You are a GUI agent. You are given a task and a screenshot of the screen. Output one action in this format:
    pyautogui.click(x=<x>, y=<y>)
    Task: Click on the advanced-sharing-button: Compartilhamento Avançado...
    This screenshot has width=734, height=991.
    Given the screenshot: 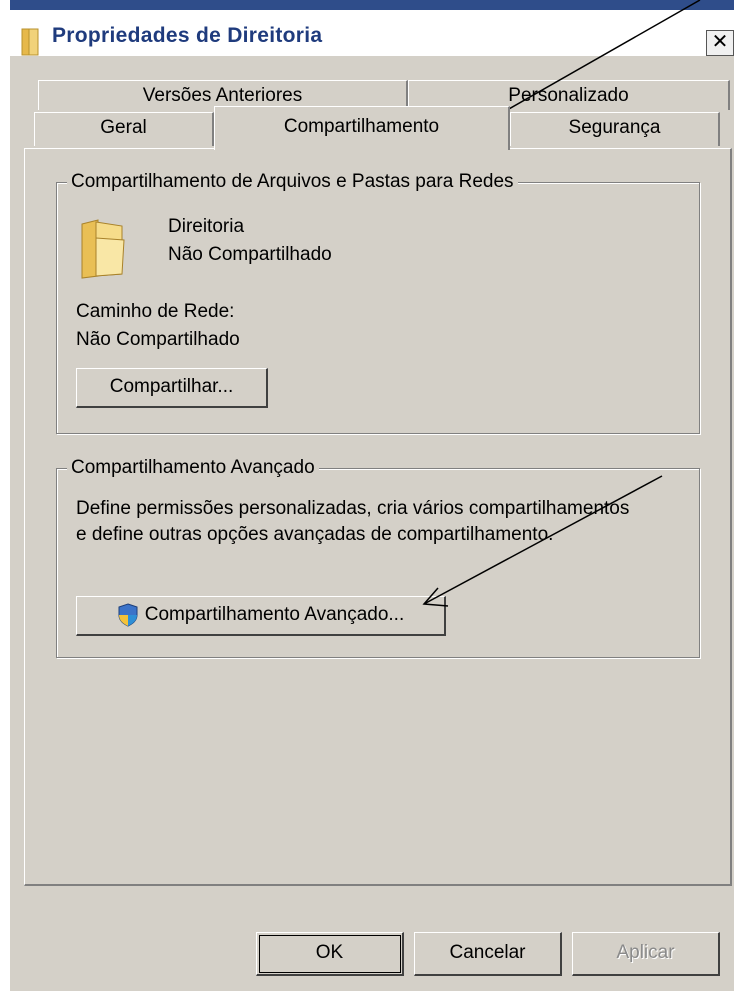 What is the action you would take?
    pyautogui.click(x=261, y=616)
    